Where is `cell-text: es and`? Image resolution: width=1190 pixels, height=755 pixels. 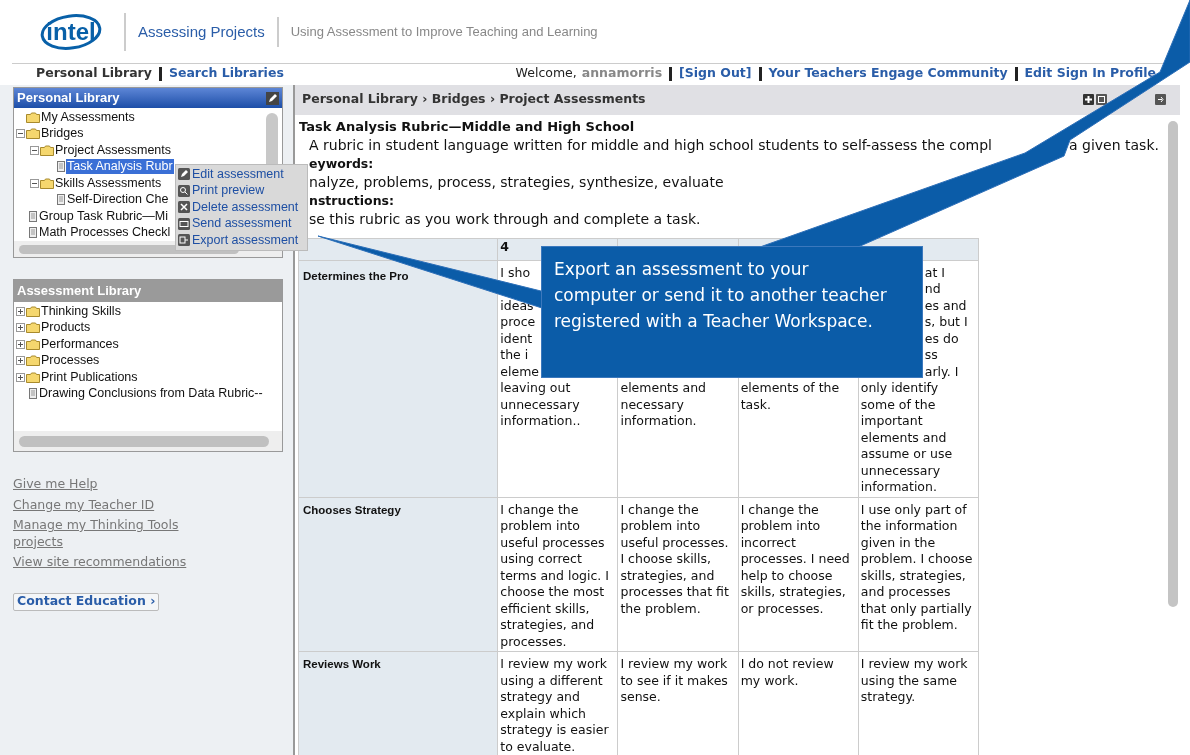 cell-text: es and is located at coordinates (945, 305).